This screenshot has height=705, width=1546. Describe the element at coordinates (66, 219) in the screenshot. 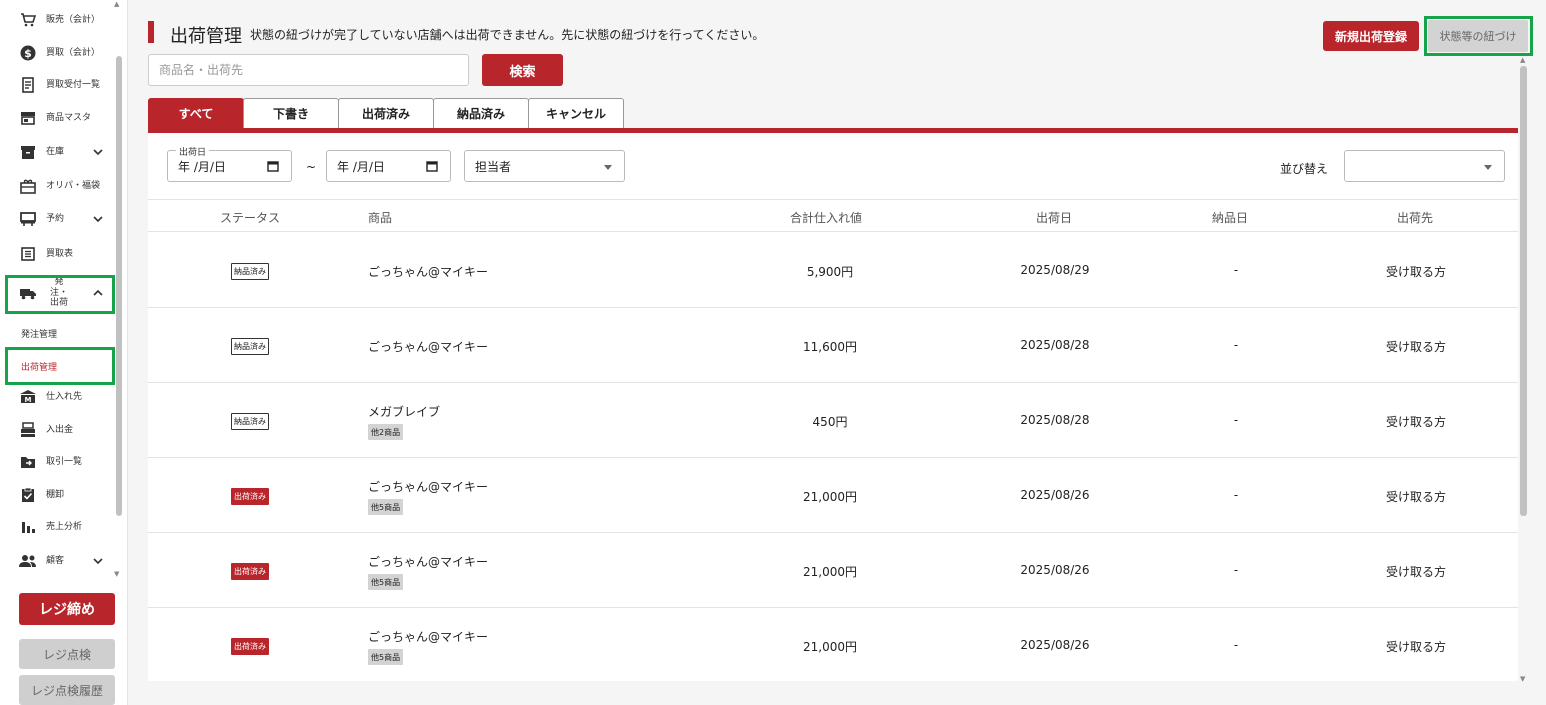

I see `sidebar-item-reservation: 予約` at that location.